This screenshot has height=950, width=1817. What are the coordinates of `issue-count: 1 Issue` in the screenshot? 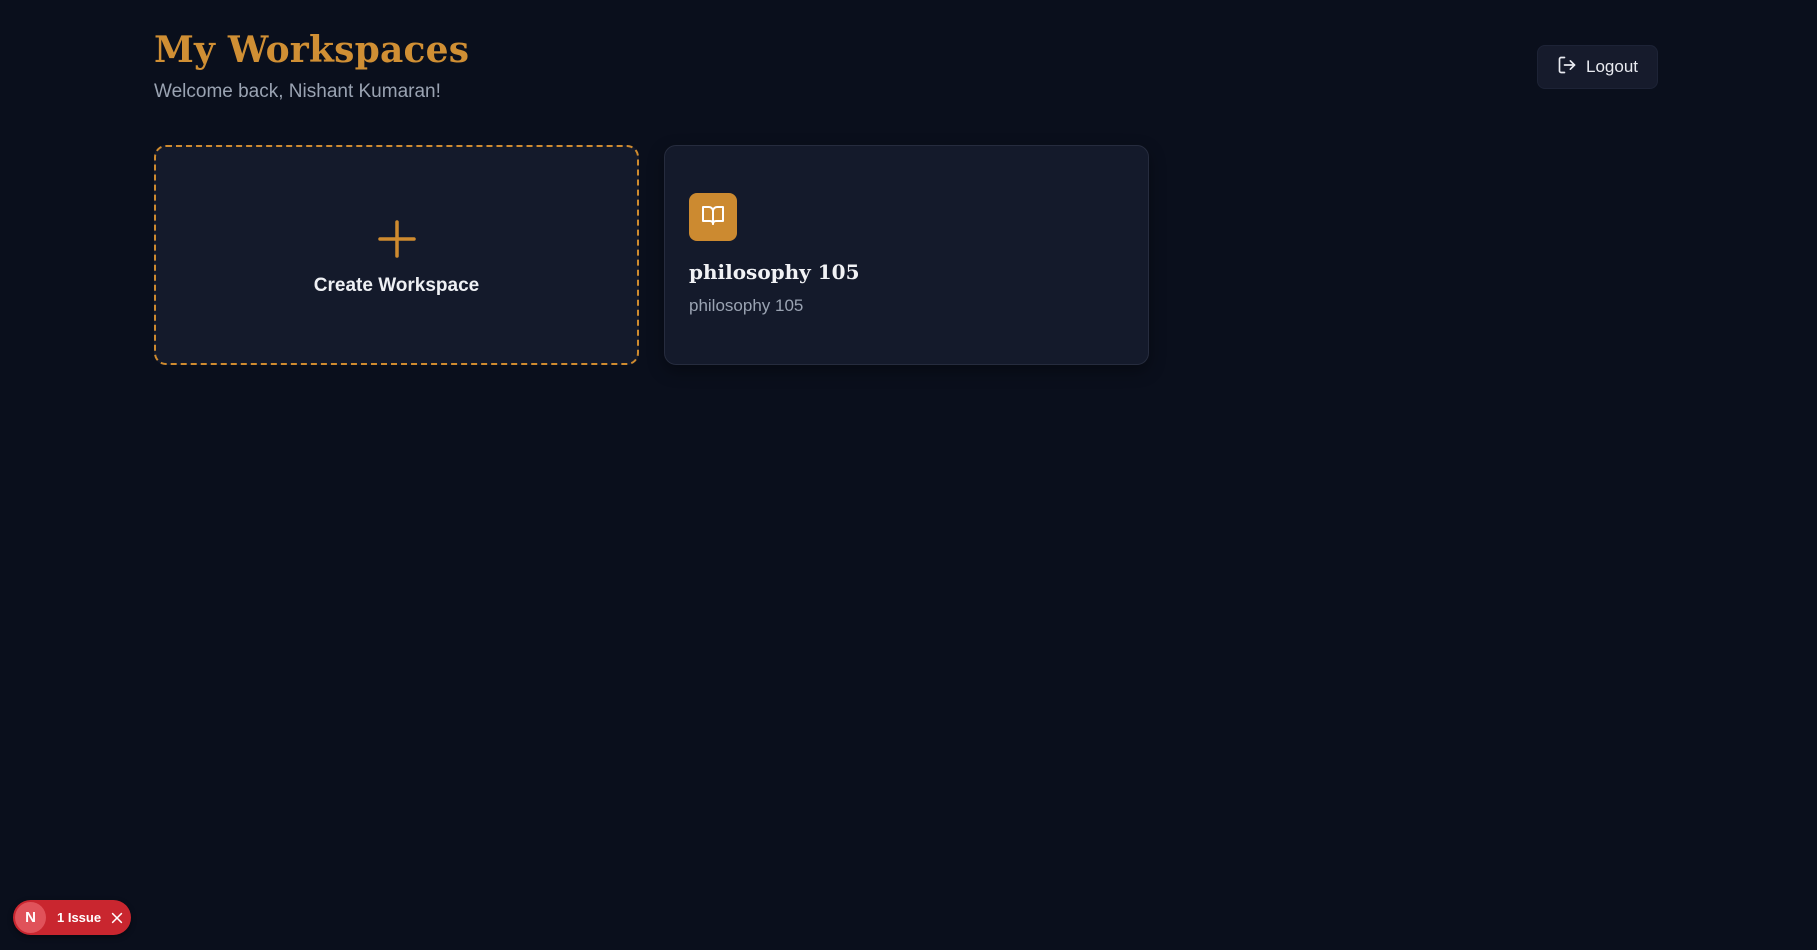 It's located at (79, 917).